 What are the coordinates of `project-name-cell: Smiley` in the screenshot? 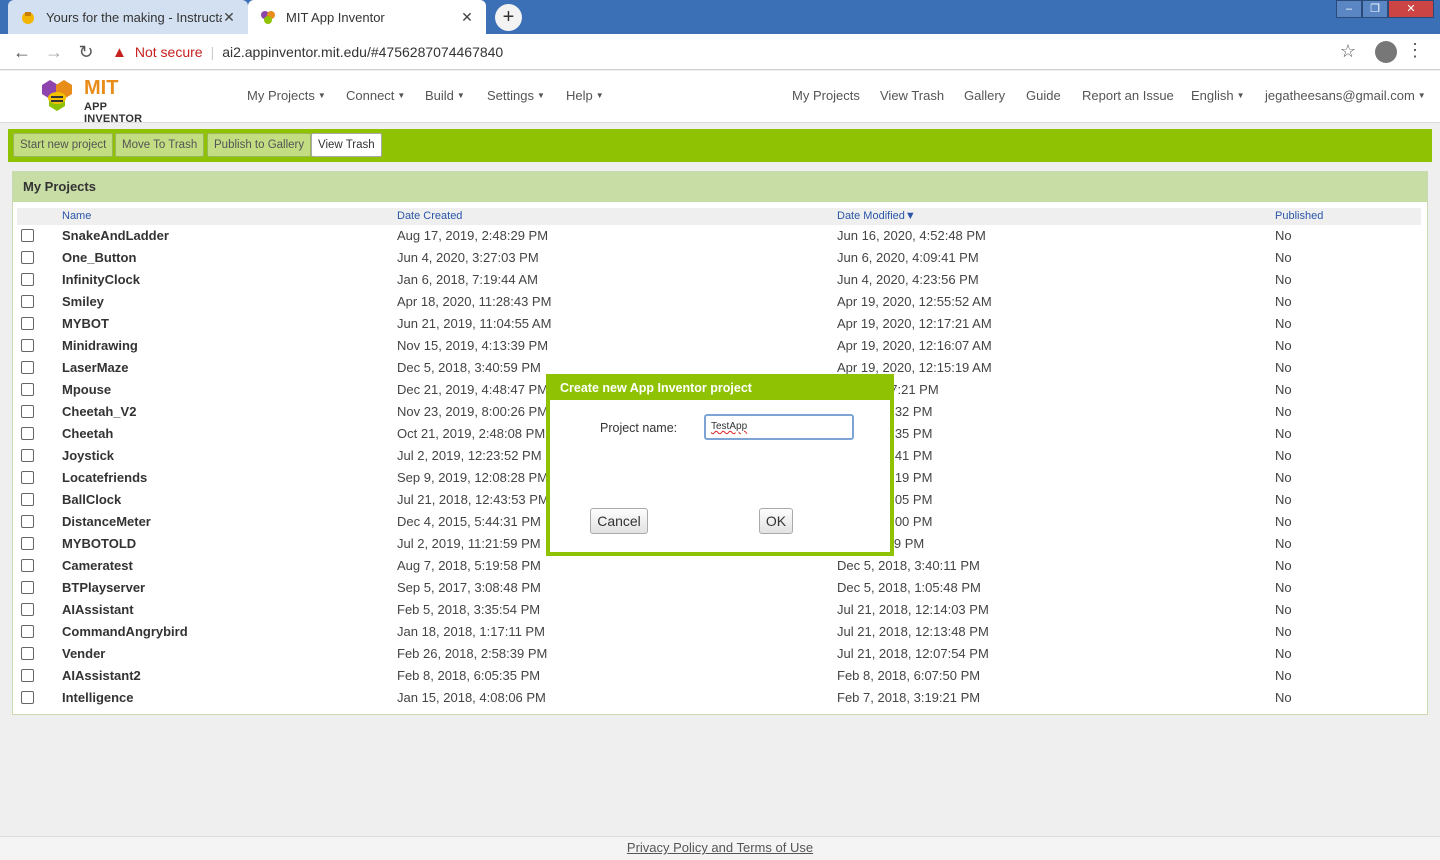 It's located at (83, 301).